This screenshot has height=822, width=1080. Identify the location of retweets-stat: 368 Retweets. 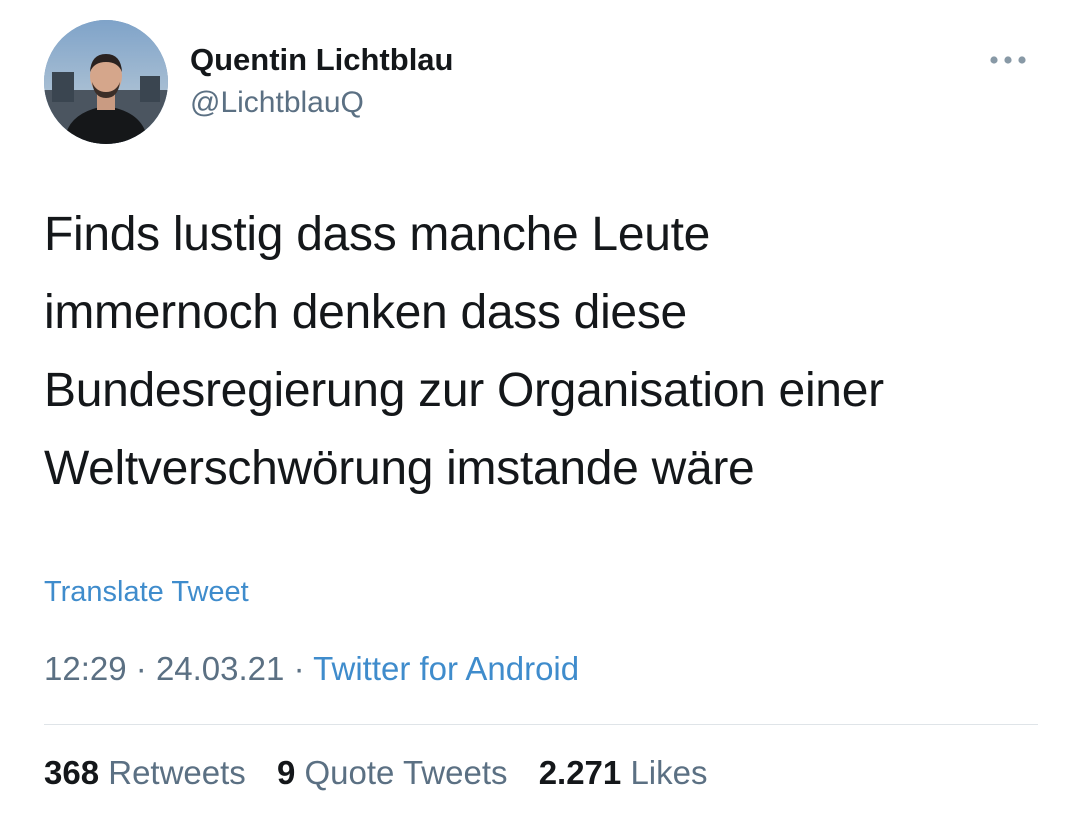
(145, 773).